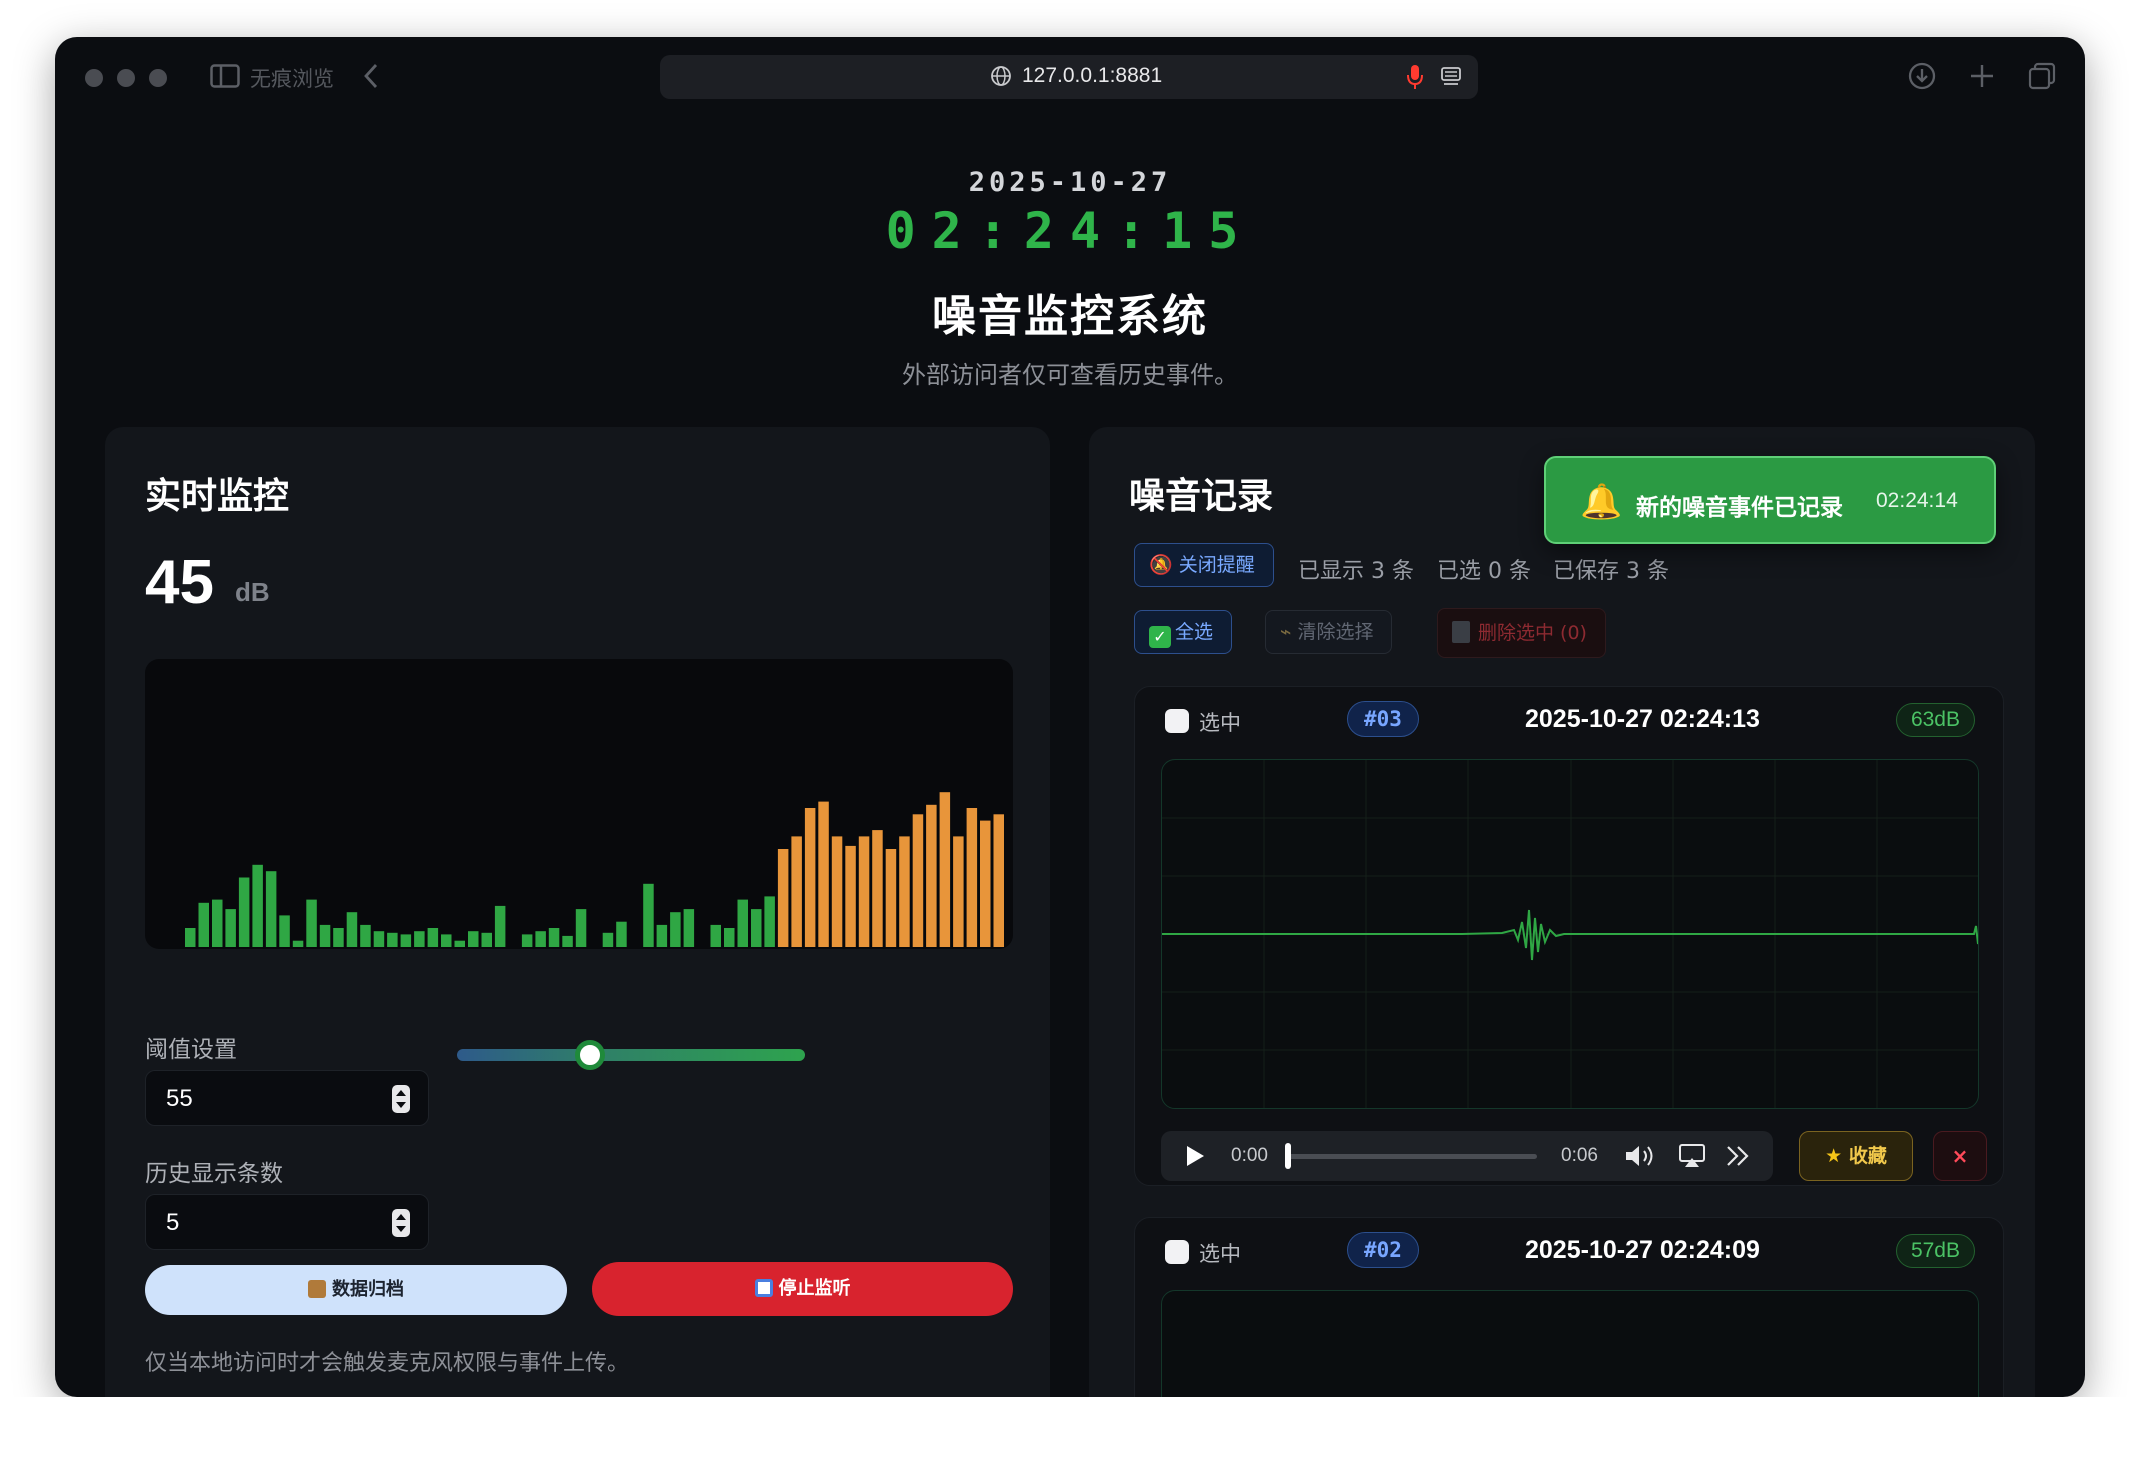  Describe the element at coordinates (1935, 720) in the screenshot. I see `record-db-badge: 63dB` at that location.